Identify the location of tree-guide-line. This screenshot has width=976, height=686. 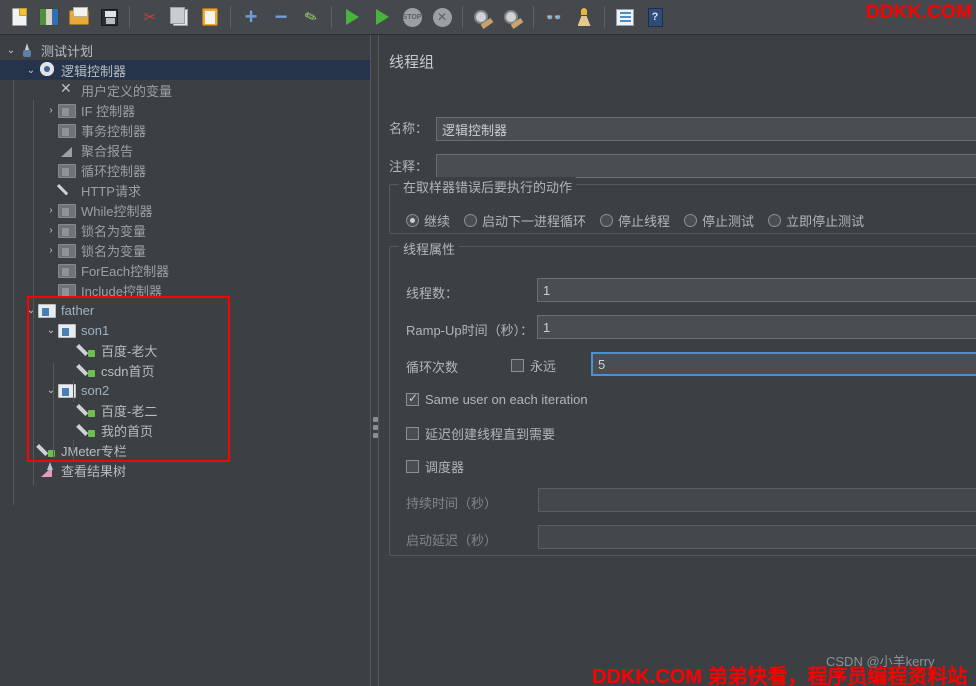
(33, 292).